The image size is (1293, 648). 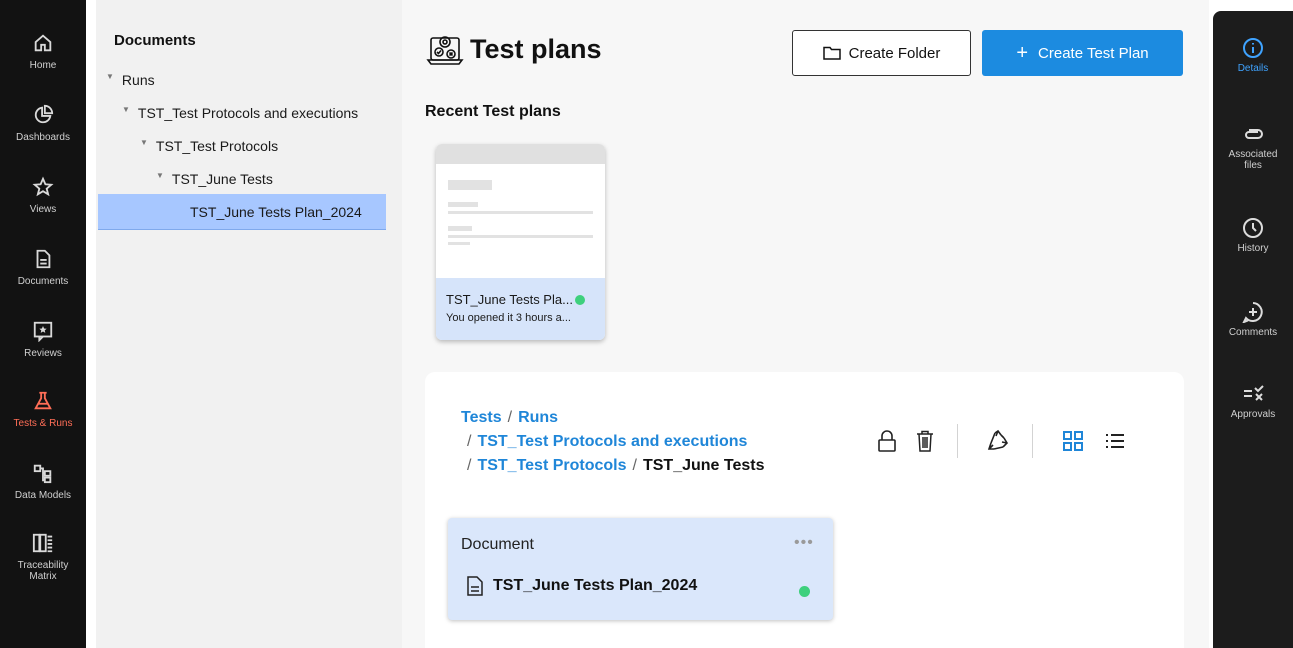 What do you see at coordinates (43, 353) in the screenshot?
I see `nav-label: Reviews` at bounding box center [43, 353].